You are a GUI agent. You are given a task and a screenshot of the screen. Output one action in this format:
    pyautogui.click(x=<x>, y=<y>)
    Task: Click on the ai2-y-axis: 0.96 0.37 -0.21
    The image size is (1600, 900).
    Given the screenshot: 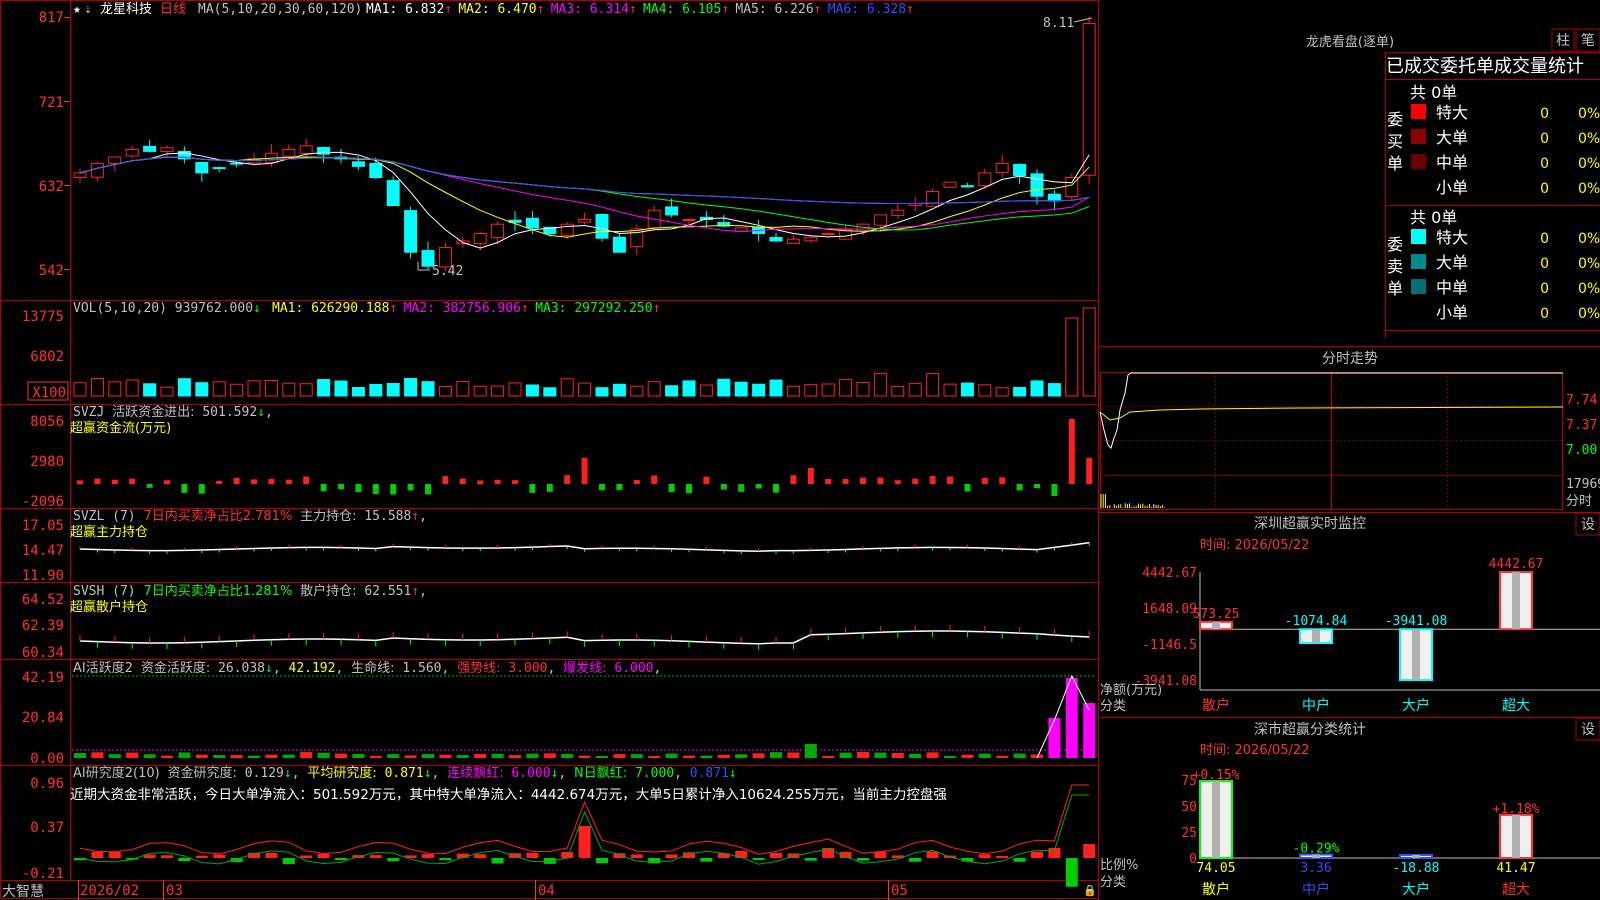 What is the action you would take?
    pyautogui.click(x=43, y=829)
    